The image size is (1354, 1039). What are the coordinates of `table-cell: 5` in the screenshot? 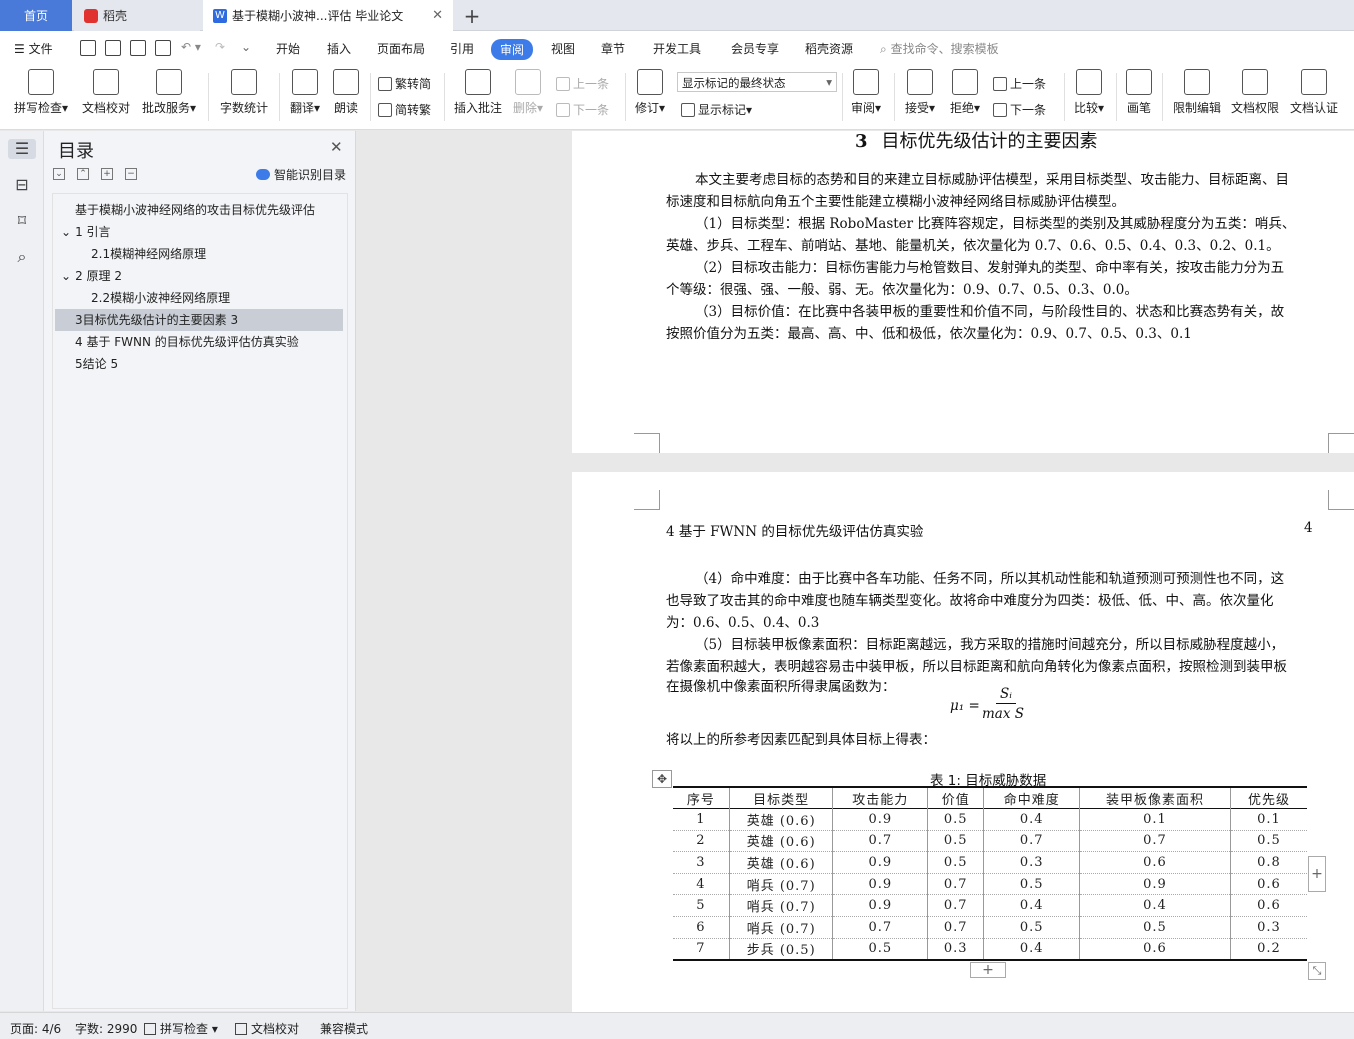 It's located at (701, 906).